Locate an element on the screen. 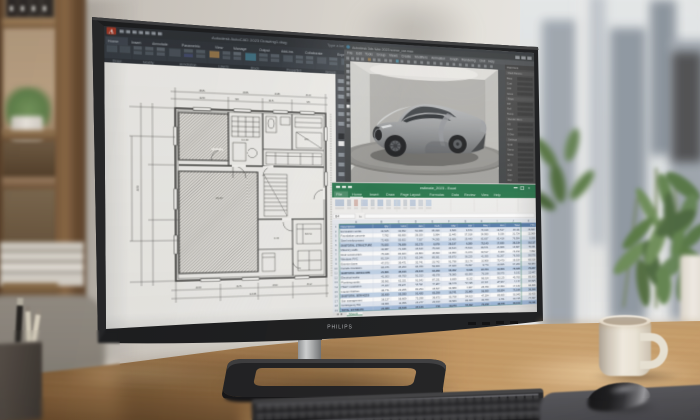  svg-text: 72,406 is located at coordinates (385, 240).